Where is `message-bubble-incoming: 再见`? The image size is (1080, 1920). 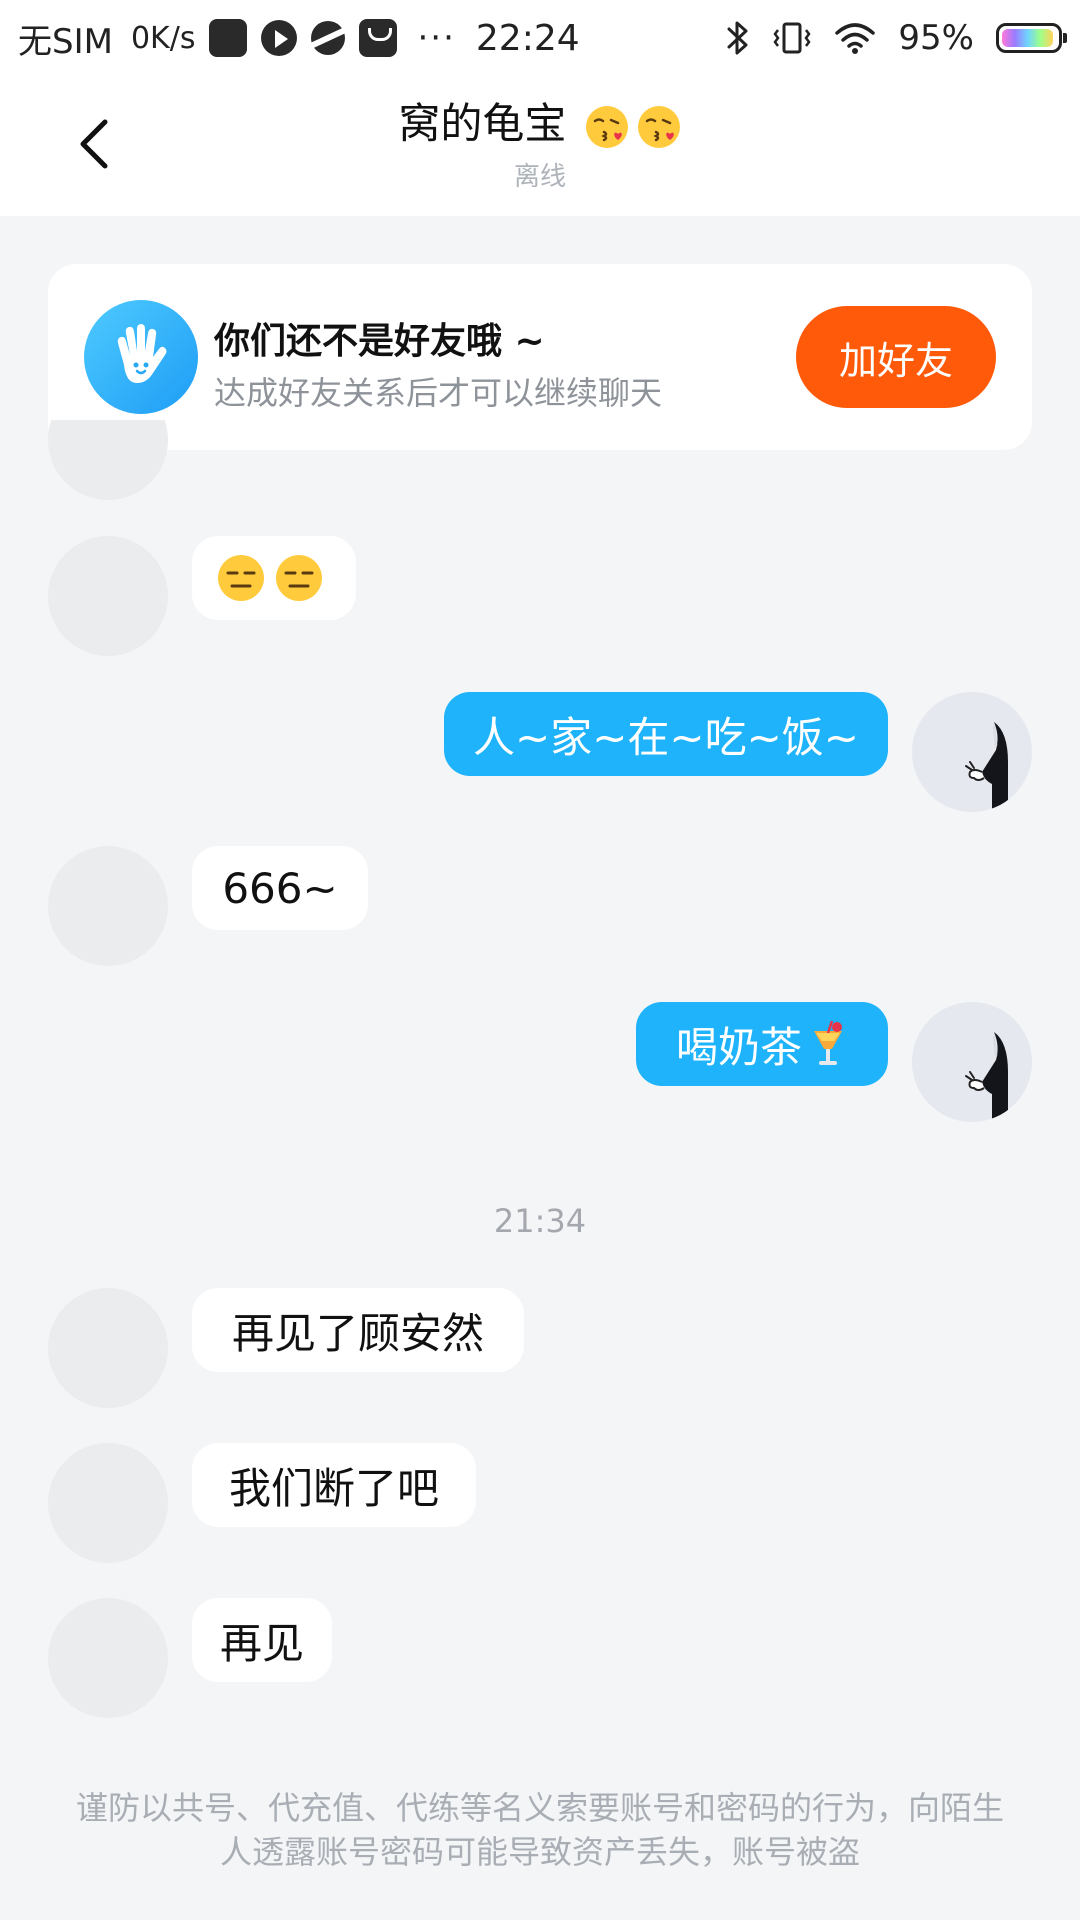
message-bubble-incoming: 再见 is located at coordinates (262, 1640).